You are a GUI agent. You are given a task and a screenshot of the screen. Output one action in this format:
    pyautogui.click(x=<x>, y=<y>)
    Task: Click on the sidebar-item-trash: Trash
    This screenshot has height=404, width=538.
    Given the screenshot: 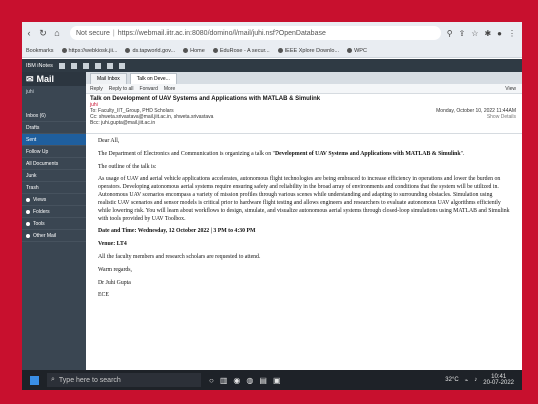 What is the action you would take?
    pyautogui.click(x=54, y=188)
    